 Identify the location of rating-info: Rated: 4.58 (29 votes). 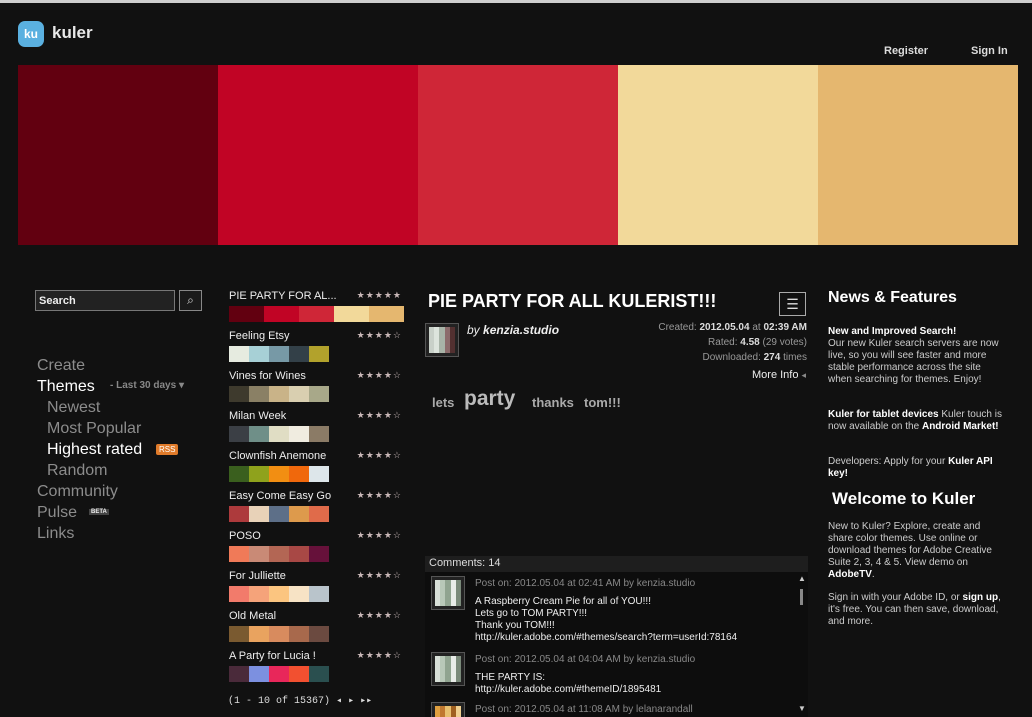
(757, 342).